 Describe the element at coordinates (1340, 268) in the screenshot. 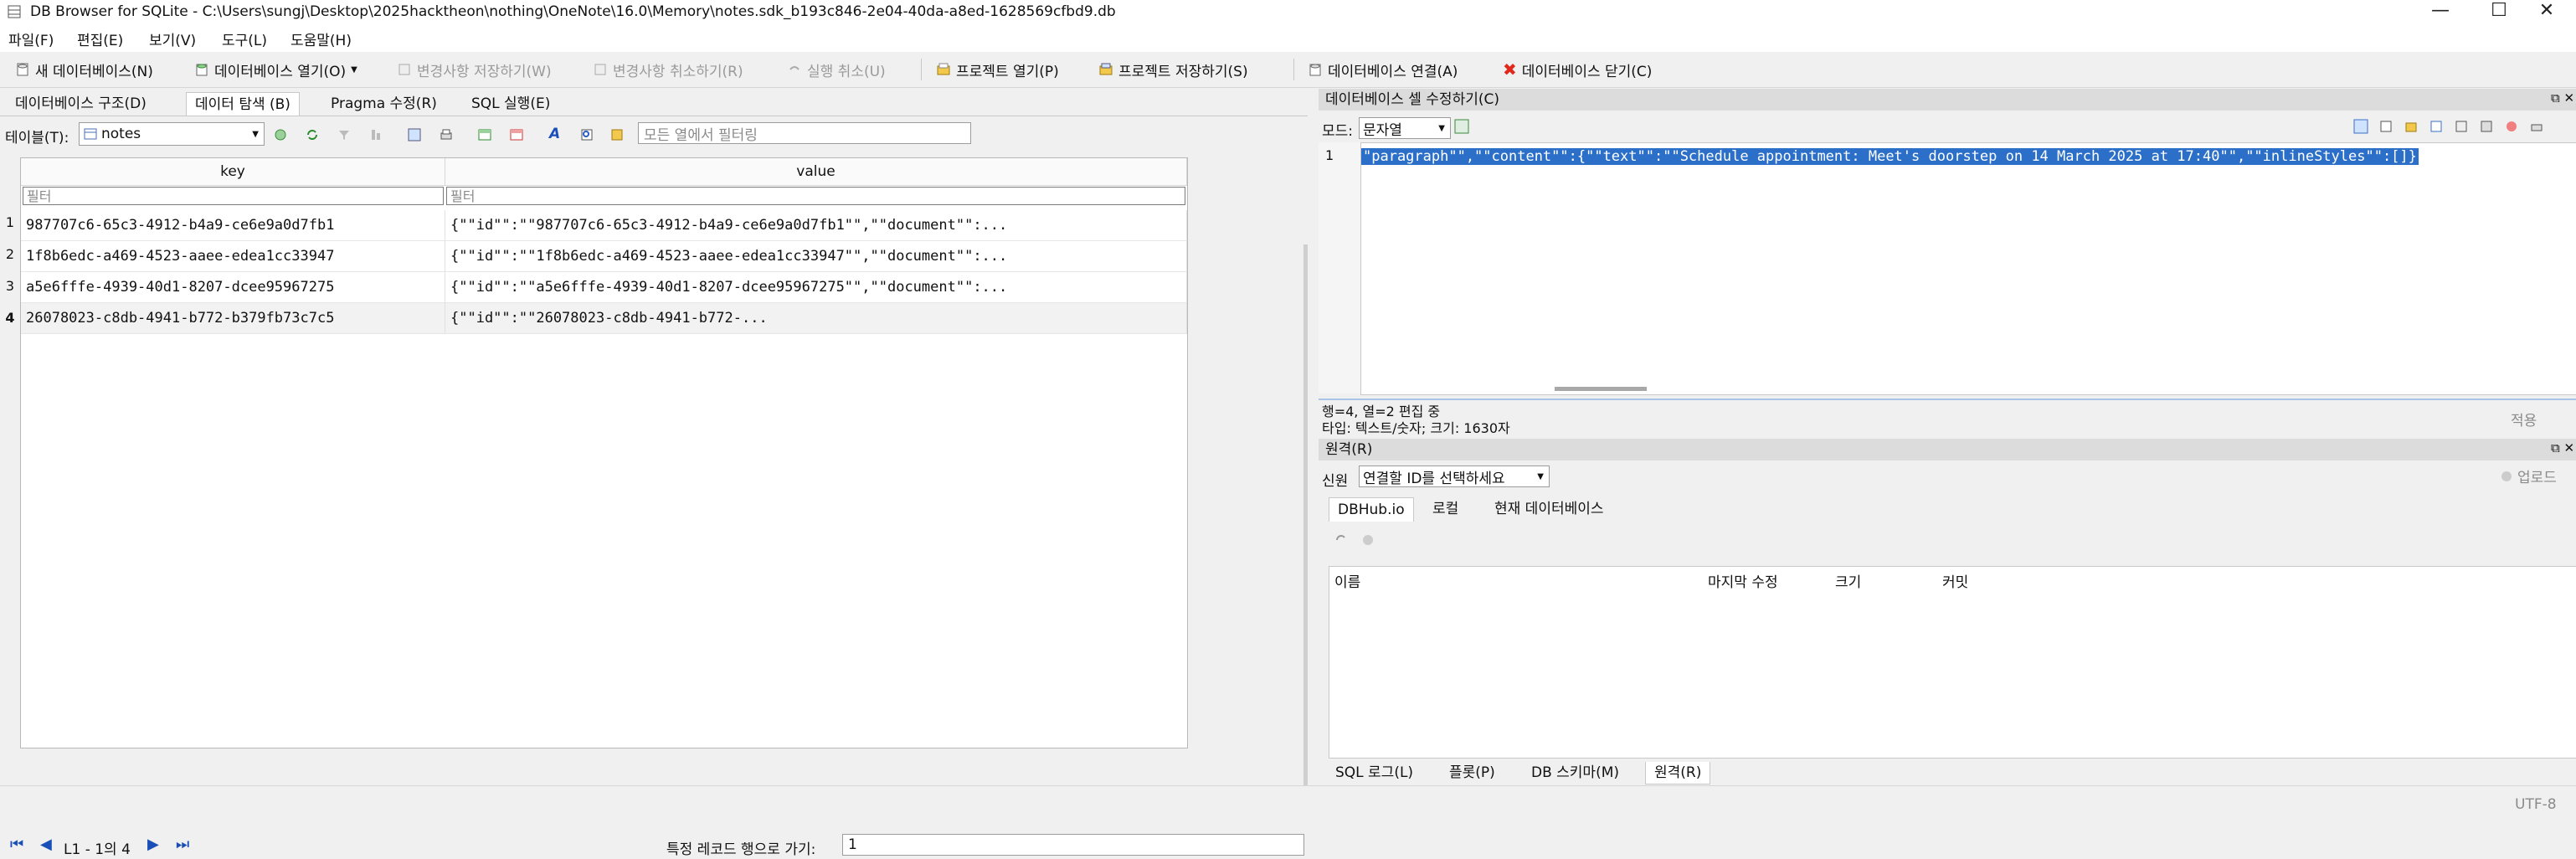

I see `line-number-gutter: 1` at that location.